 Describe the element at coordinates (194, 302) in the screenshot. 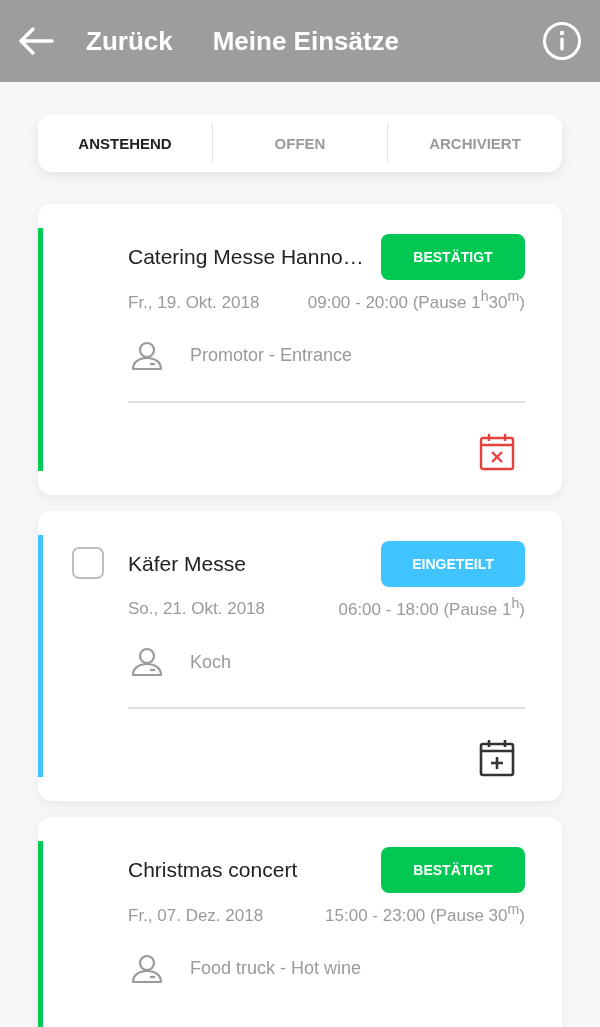

I see `assignment-date: Fr., 19. Okt. 2018` at that location.